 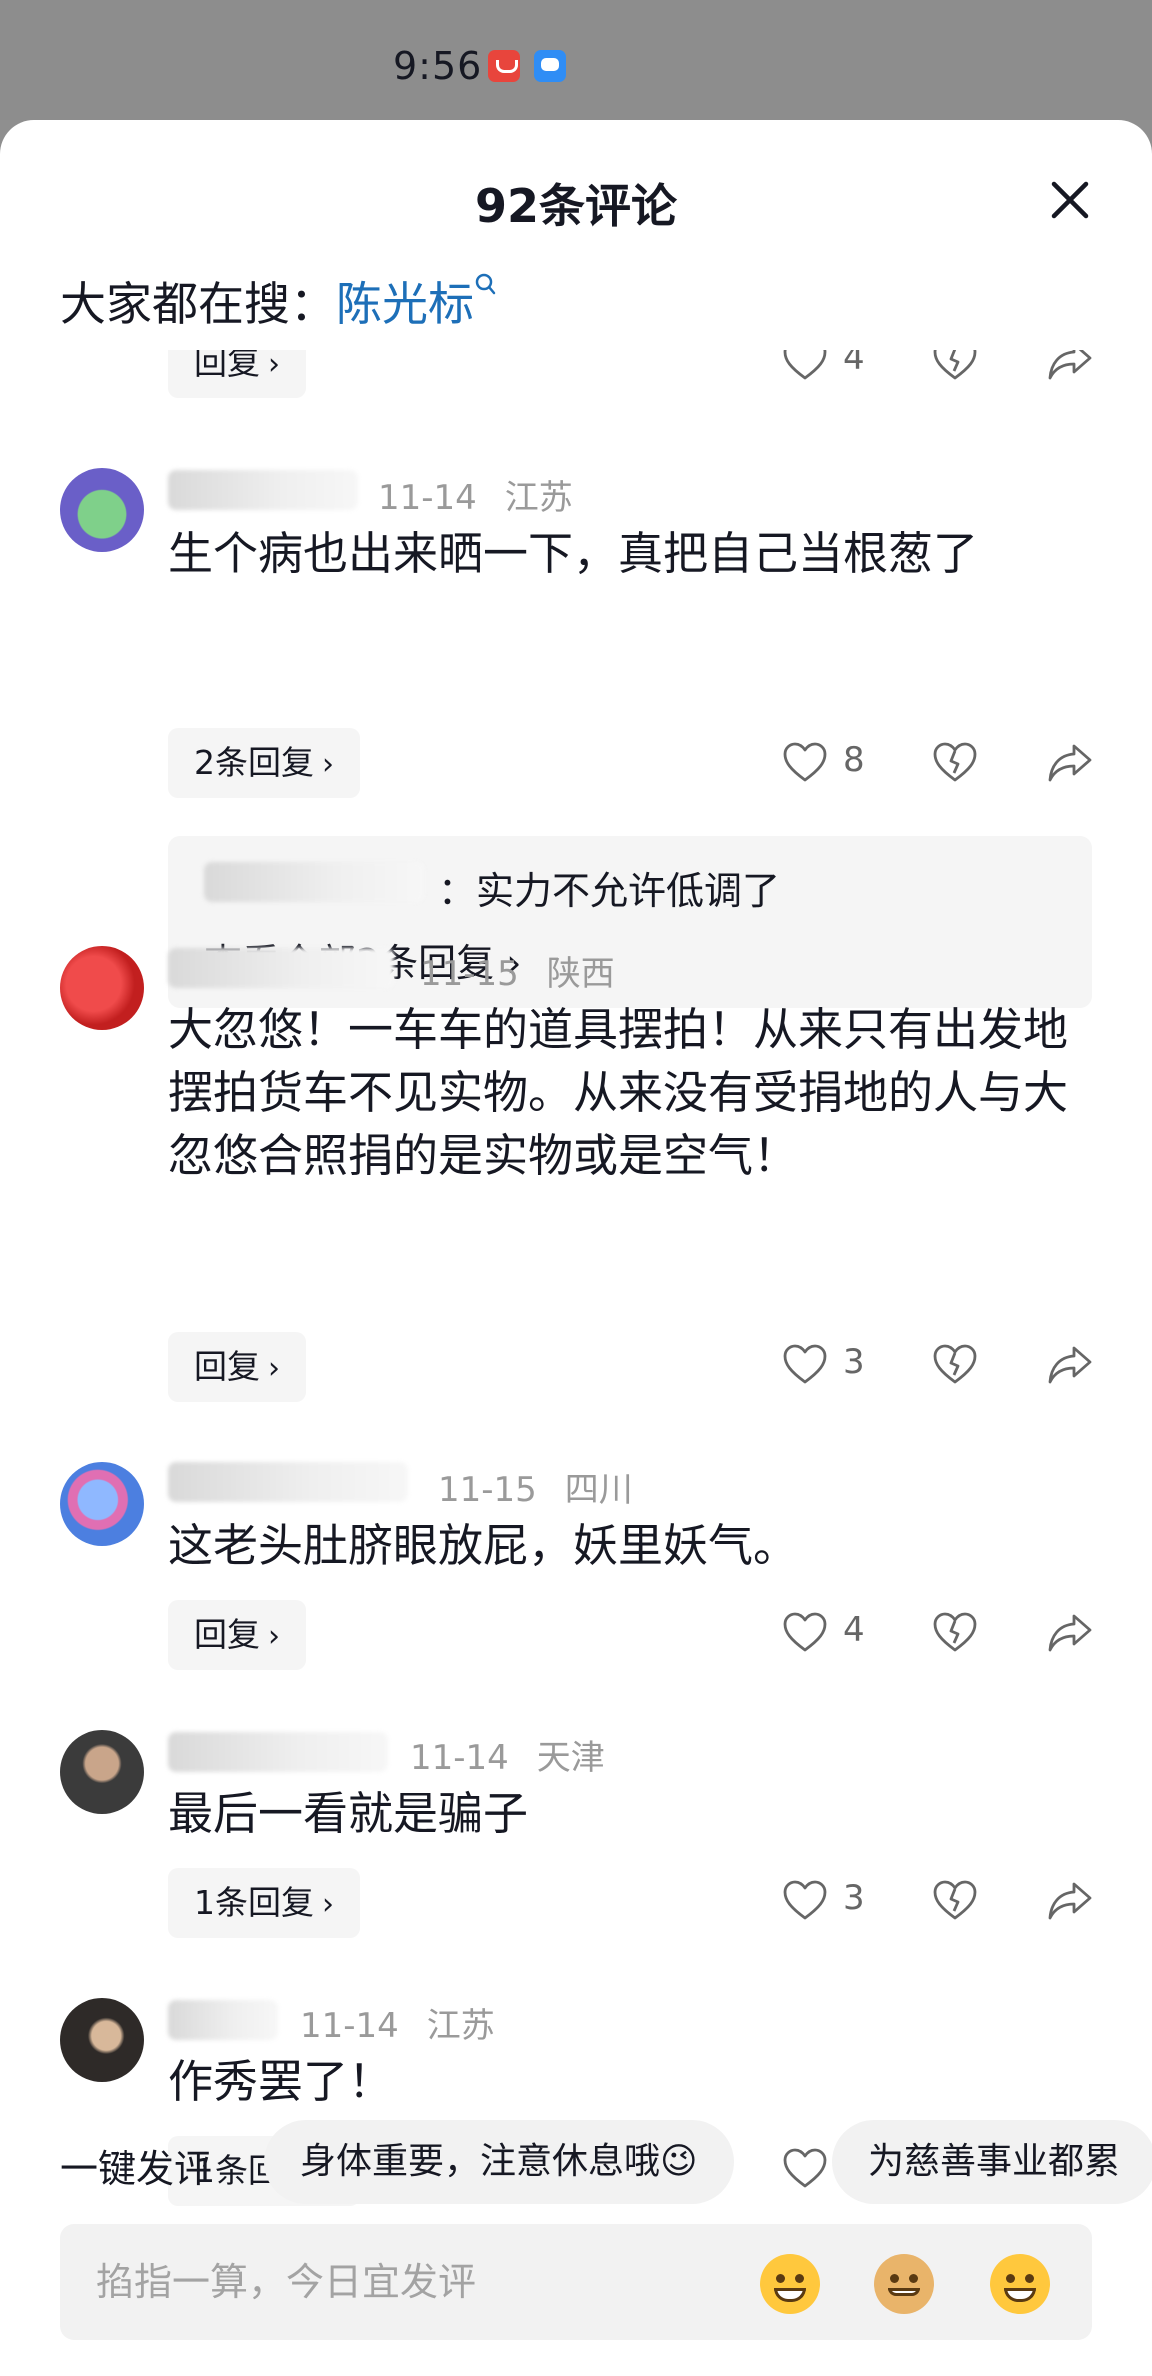 What do you see at coordinates (438, 66) in the screenshot?
I see `status-time: 9:56` at bounding box center [438, 66].